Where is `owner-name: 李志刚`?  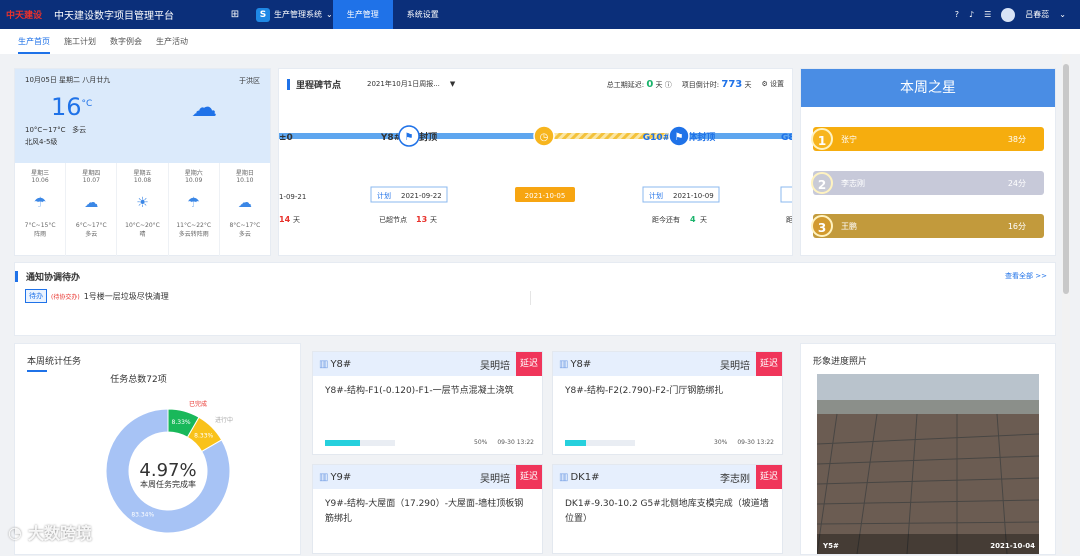
owner-name: 李志刚 is located at coordinates (734, 479).